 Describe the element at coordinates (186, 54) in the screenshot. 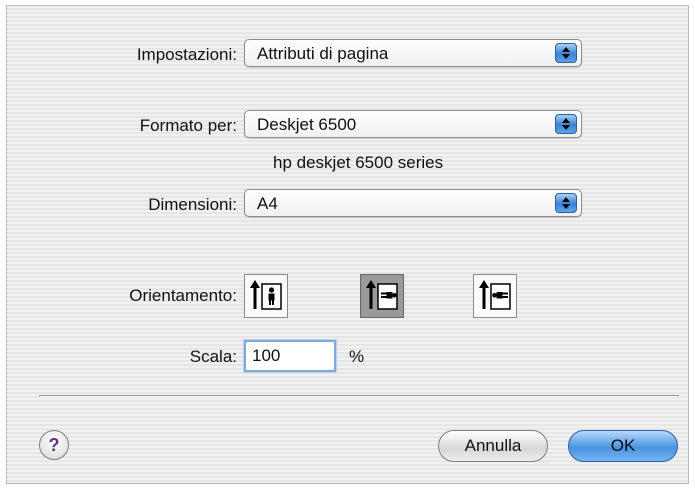

I see `settings-label: Impostazioni:` at that location.